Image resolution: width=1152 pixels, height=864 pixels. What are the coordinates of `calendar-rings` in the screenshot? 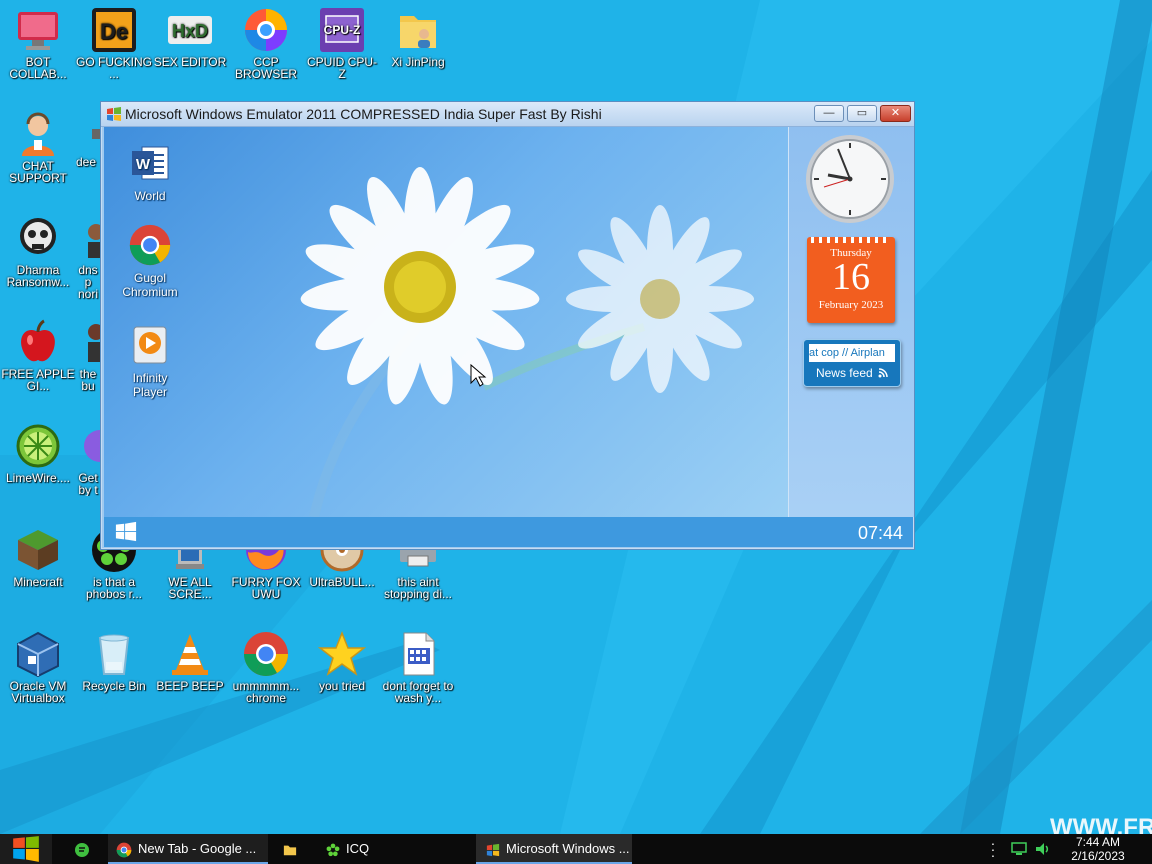 It's located at (851, 240).